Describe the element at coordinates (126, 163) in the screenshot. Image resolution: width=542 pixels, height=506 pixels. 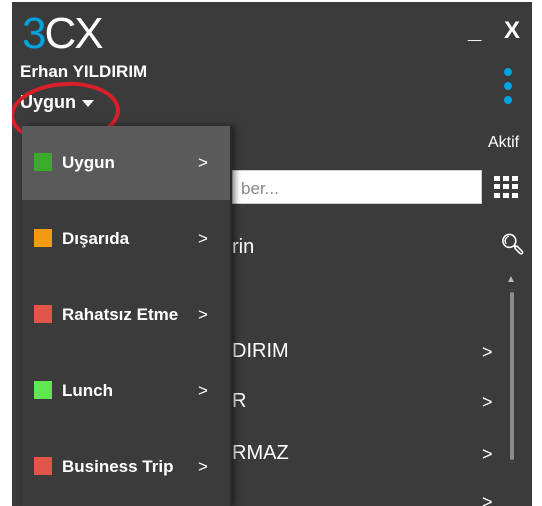
I see `status-menu-item: Uygun >` at that location.